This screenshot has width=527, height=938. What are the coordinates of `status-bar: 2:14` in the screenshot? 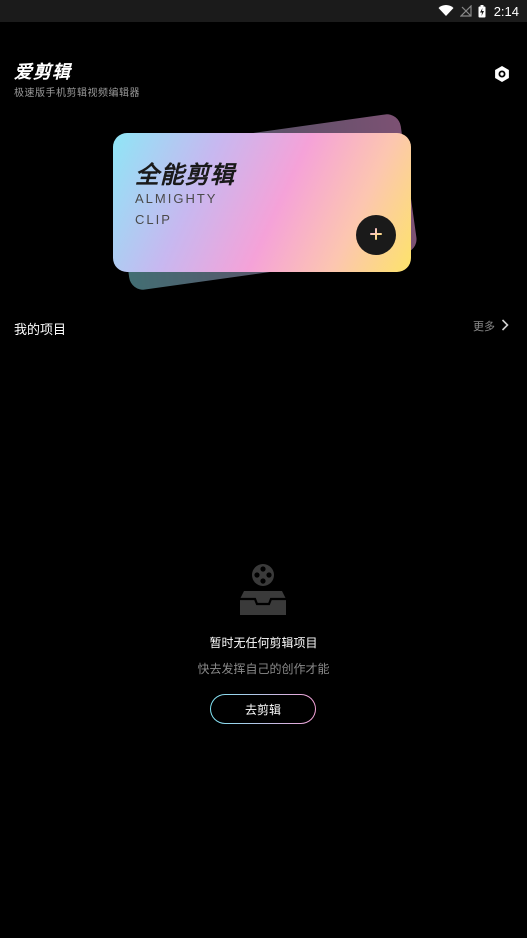 It's located at (263, 11).